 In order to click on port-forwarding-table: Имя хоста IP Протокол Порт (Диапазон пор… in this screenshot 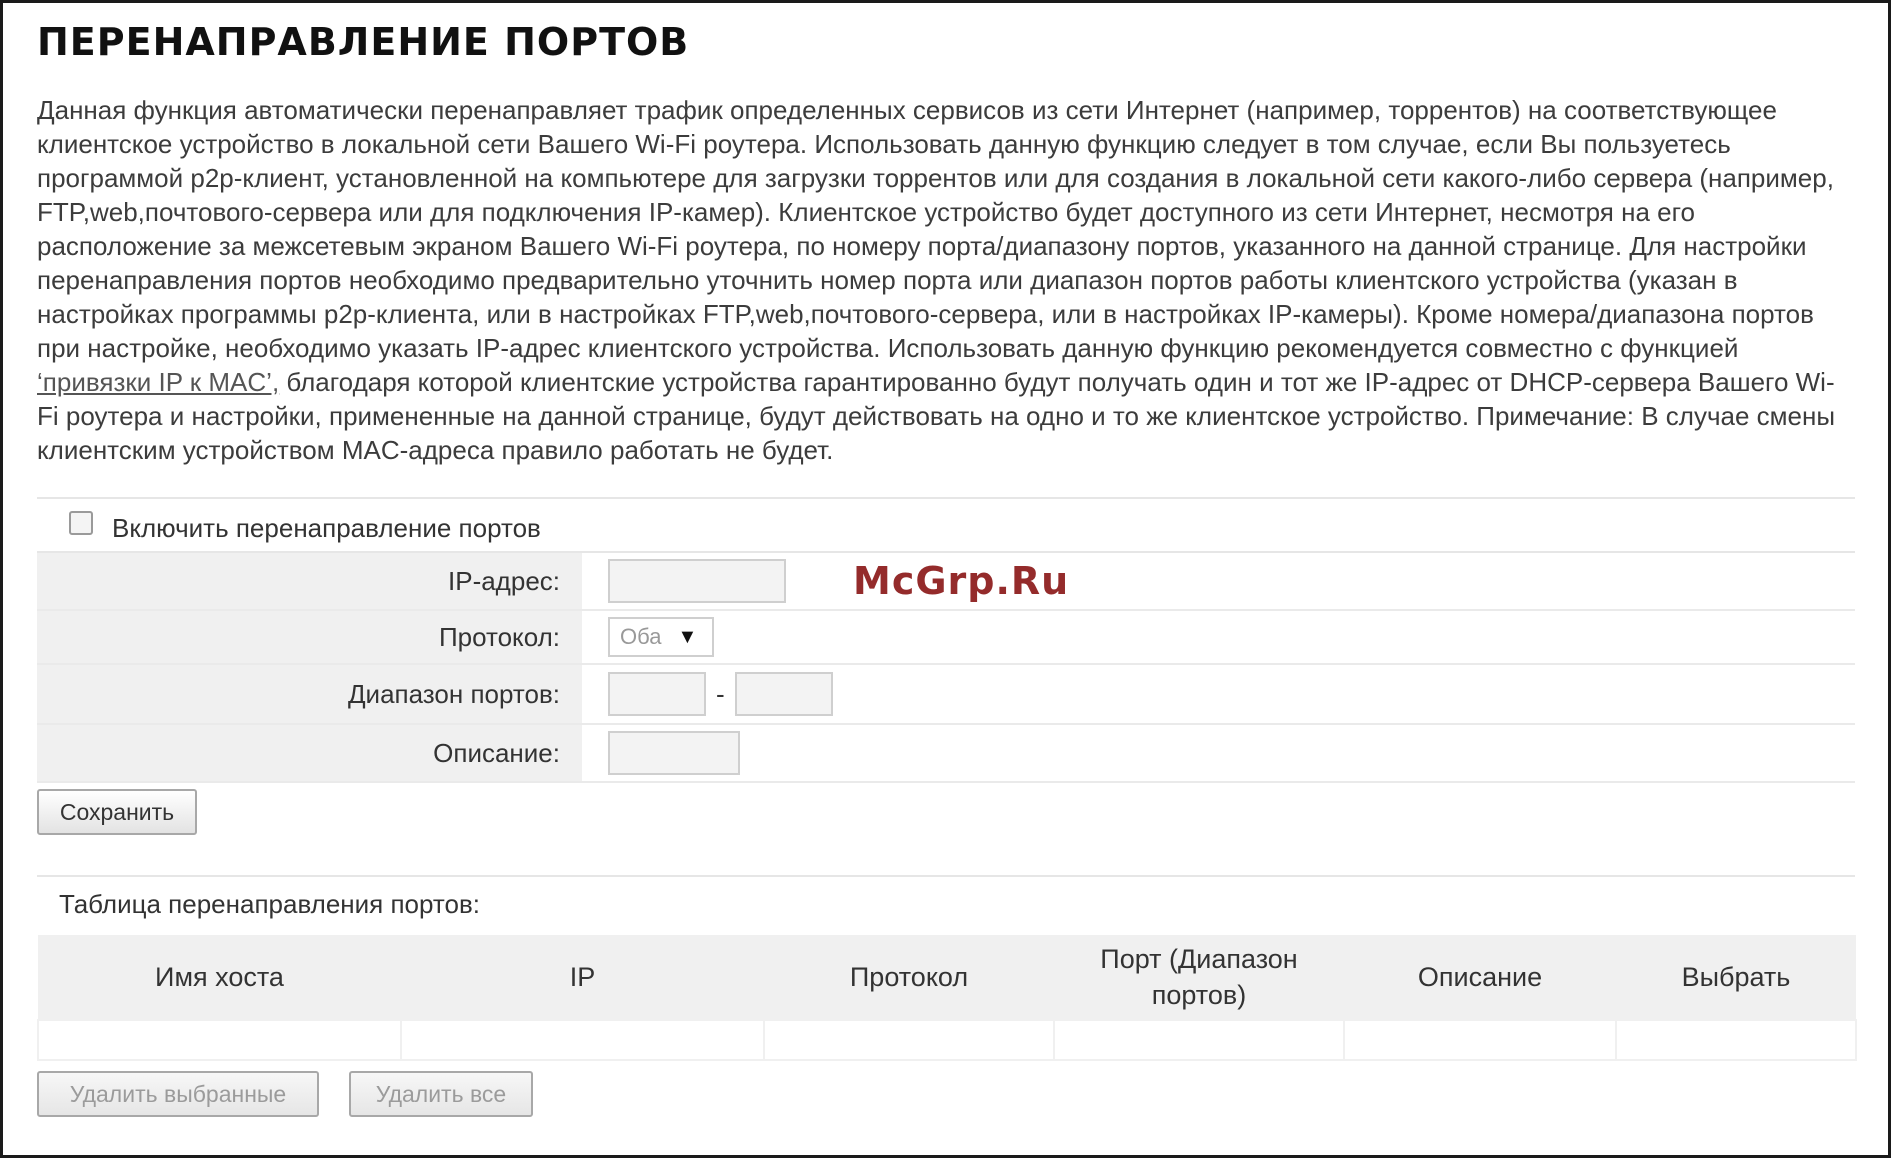, I will do `click(947, 998)`.